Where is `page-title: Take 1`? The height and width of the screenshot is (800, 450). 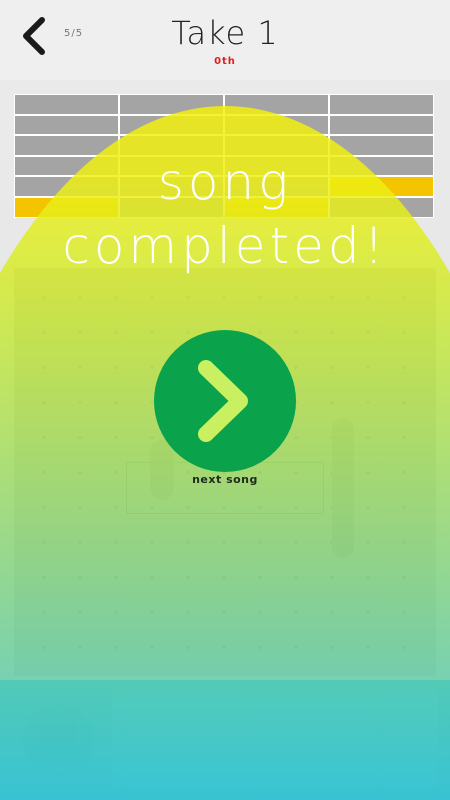
page-title: Take 1 is located at coordinates (225, 33).